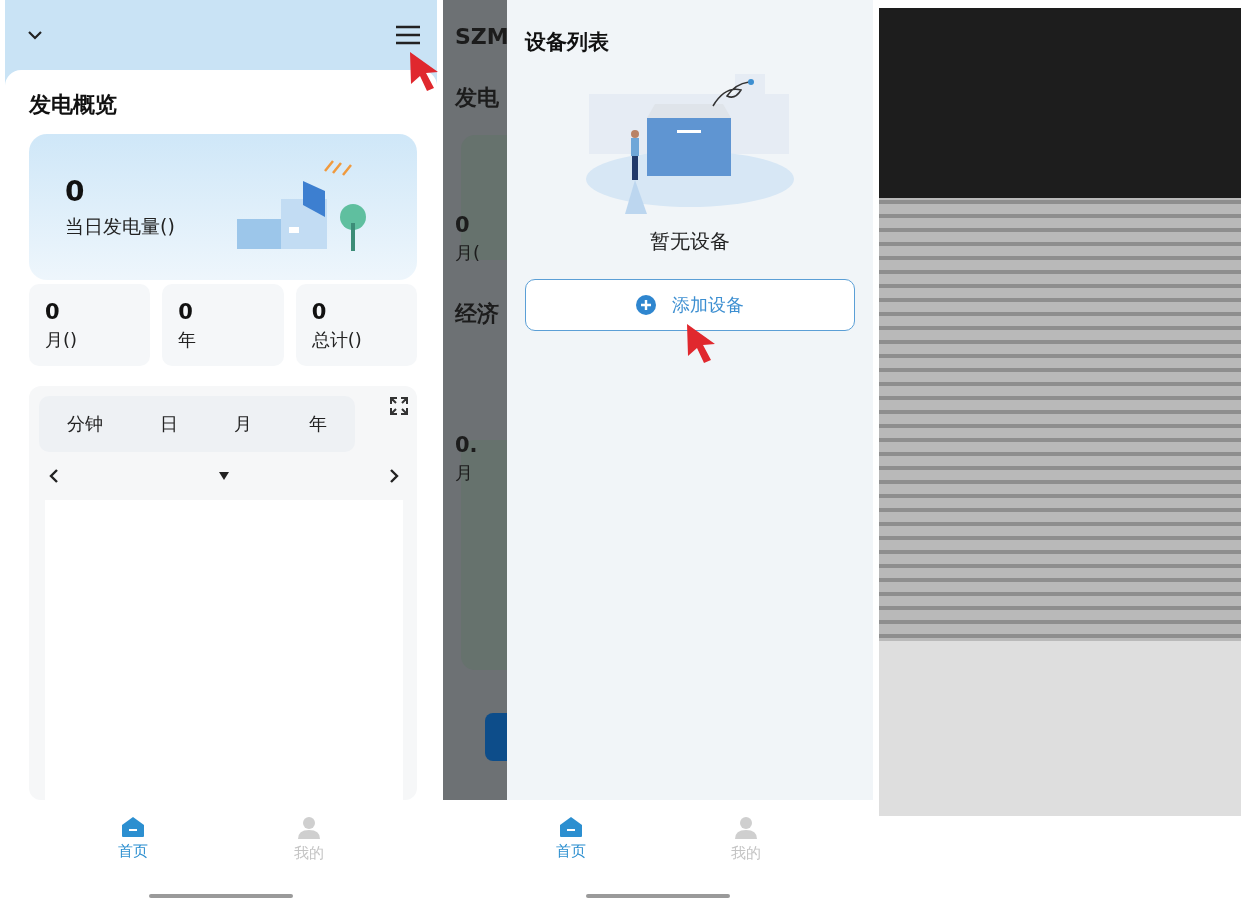  I want to click on stat-label: 总计(), so click(337, 340).